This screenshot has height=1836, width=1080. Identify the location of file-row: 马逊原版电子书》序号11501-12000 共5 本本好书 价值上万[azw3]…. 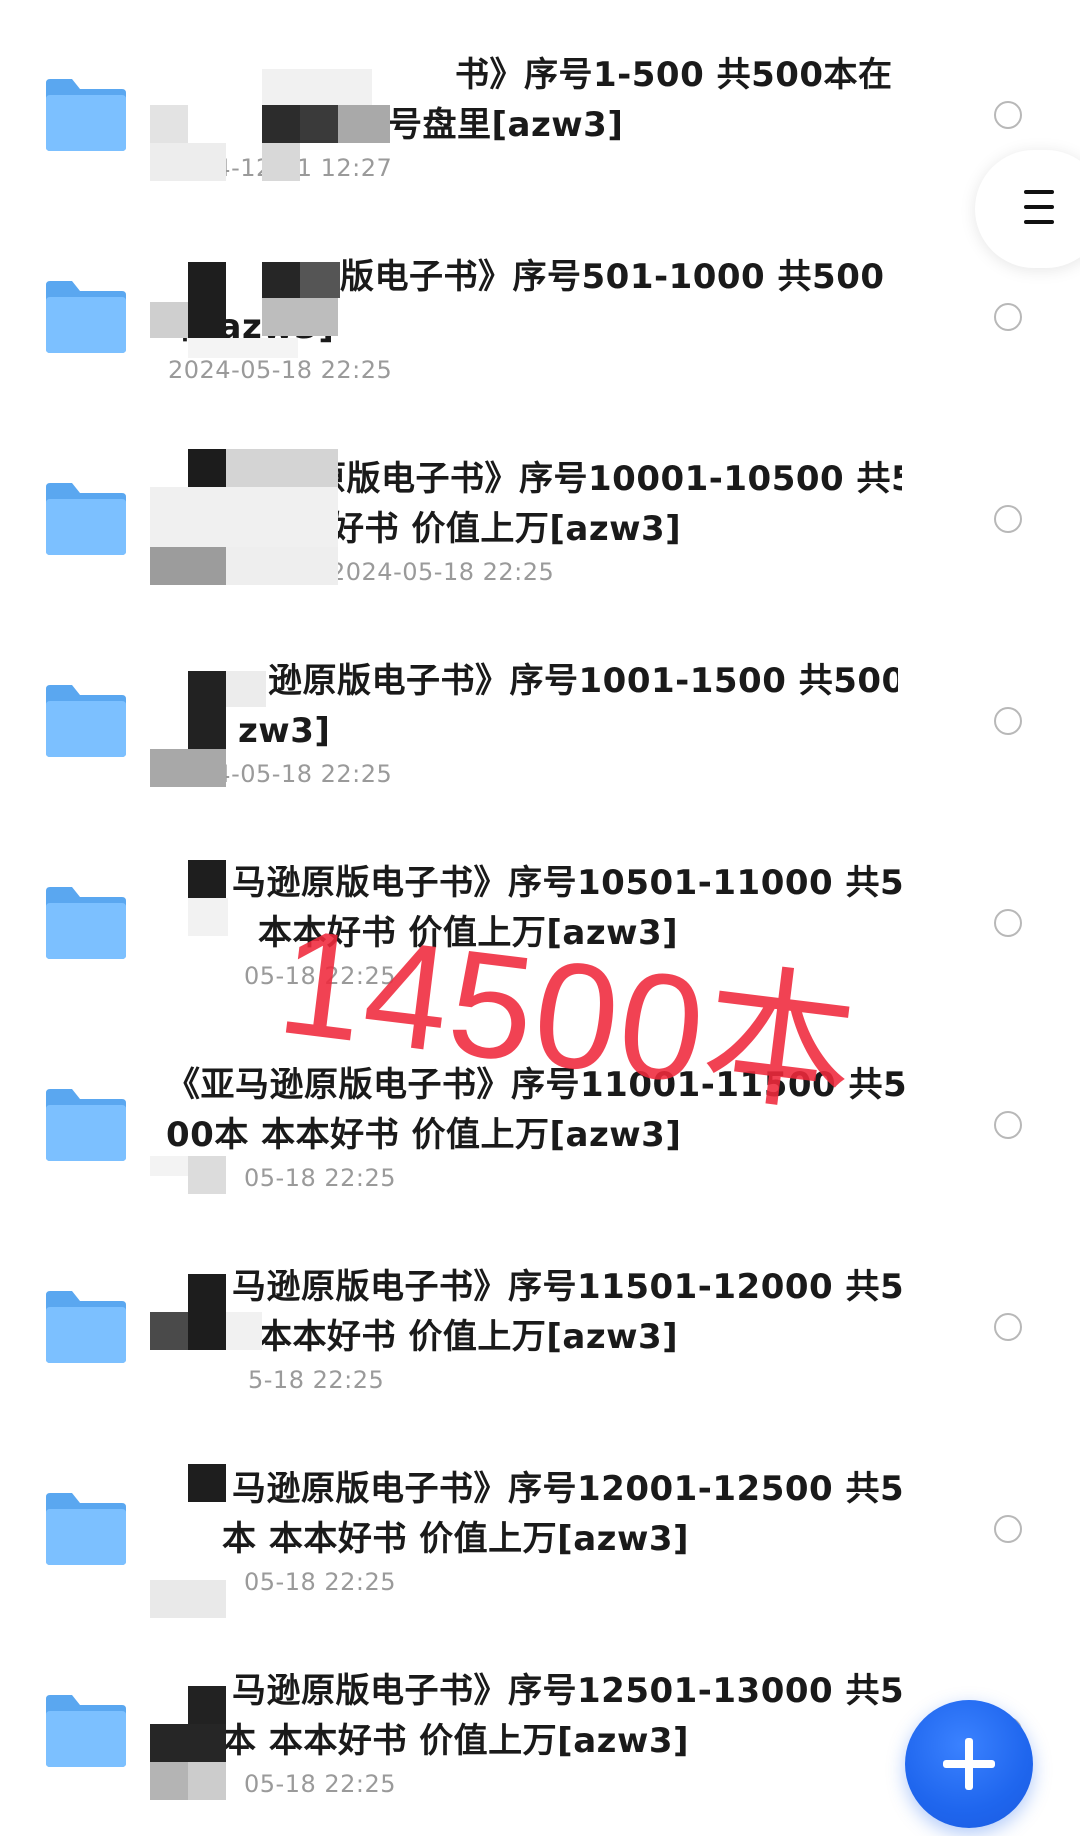
(540, 1313).